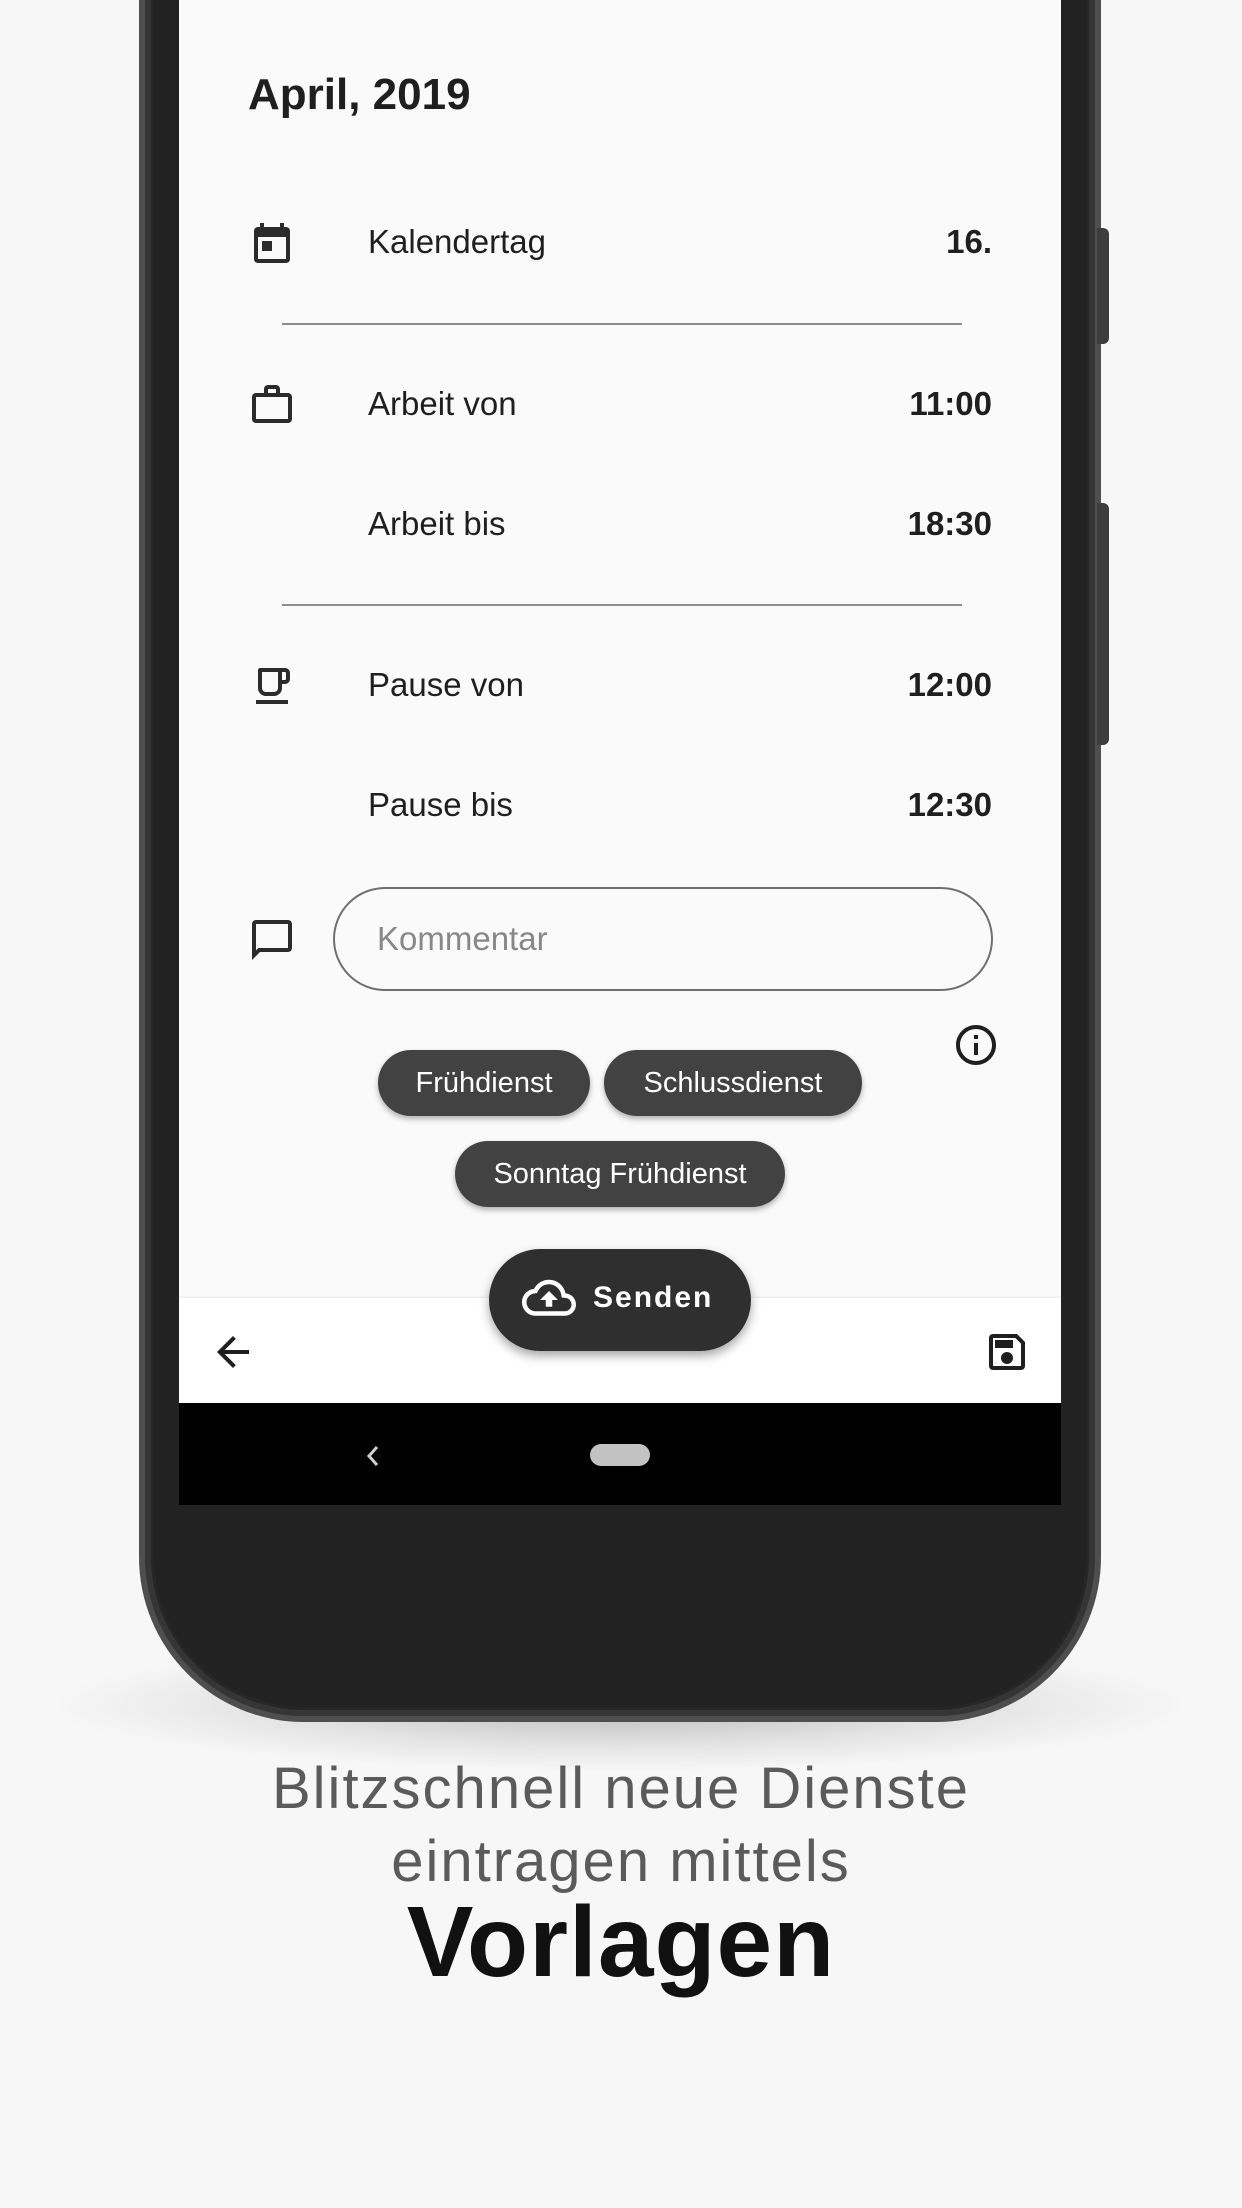 The width and height of the screenshot is (1242, 2208). I want to click on nav-home-pill, so click(620, 1455).